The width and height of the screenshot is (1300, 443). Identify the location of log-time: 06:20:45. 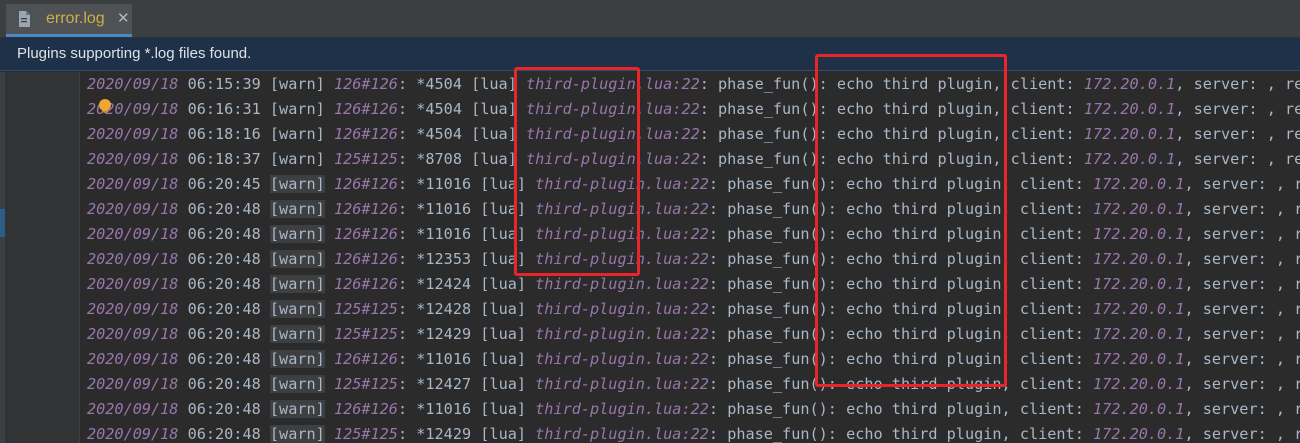
(224, 184).